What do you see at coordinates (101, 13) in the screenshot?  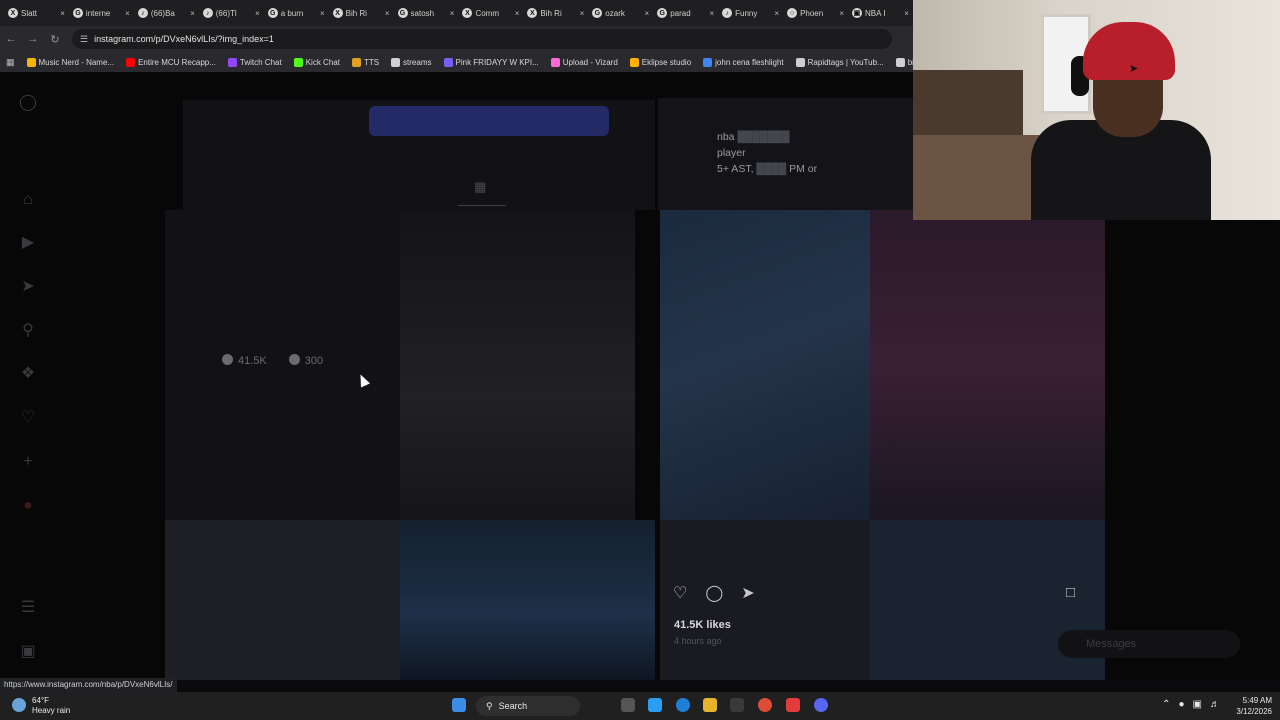 I see `browser-tab: Ginterne ×` at bounding box center [101, 13].